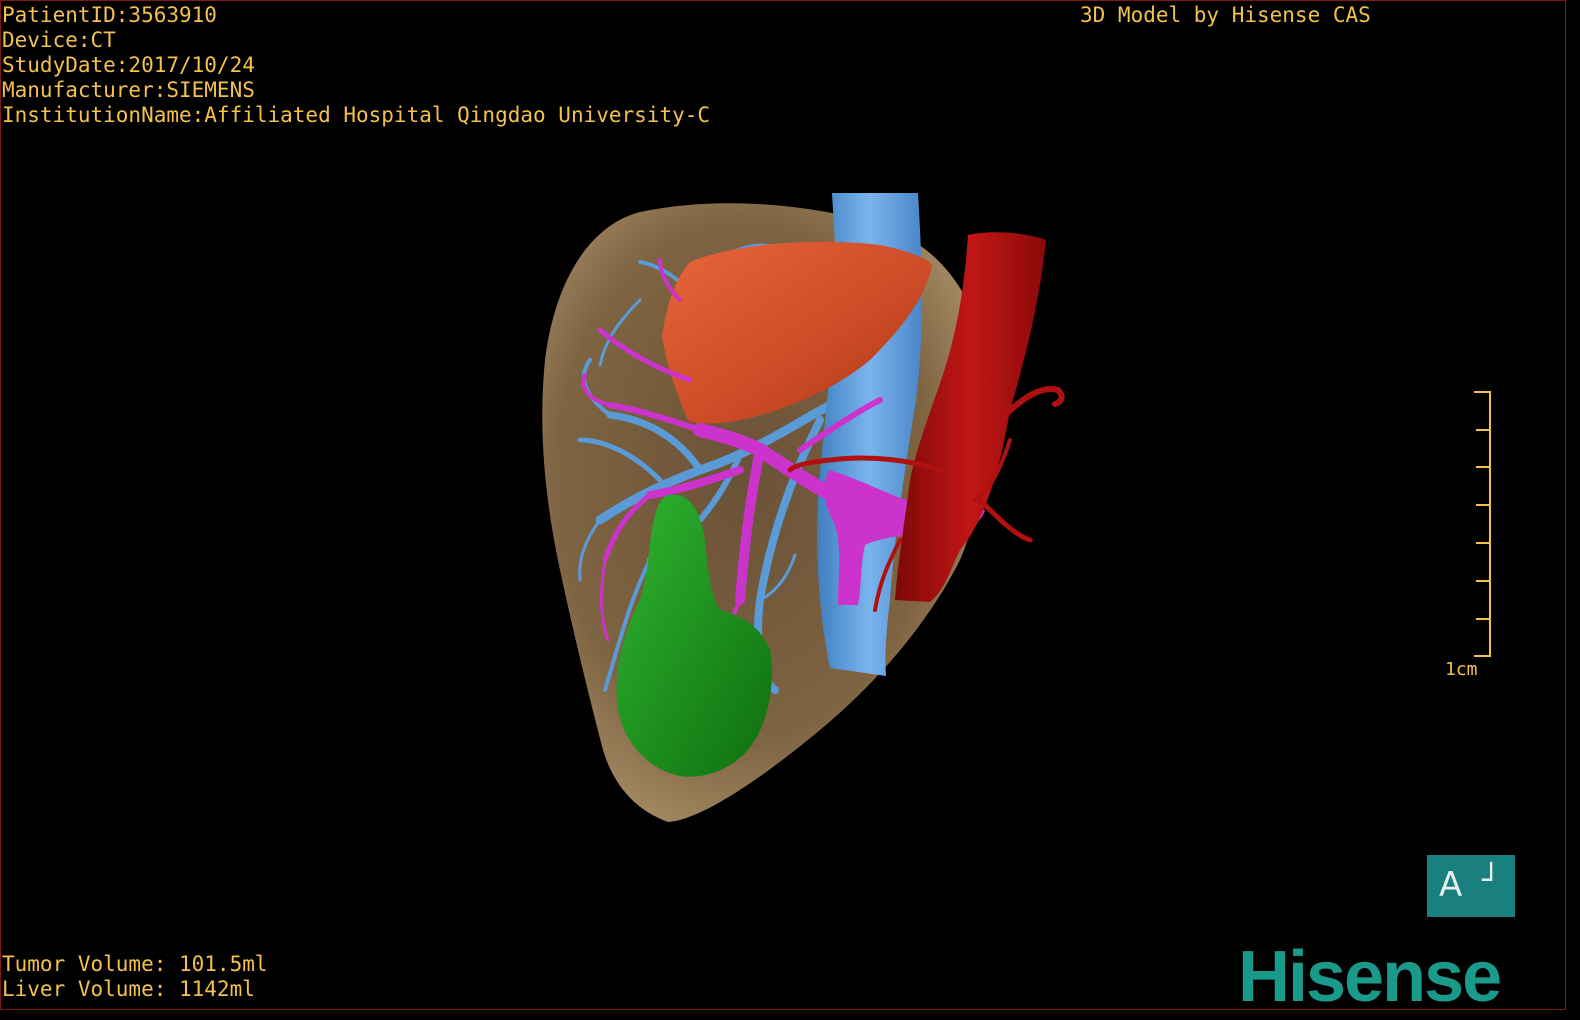  I want to click on device-text: Device:CT, so click(59, 40).